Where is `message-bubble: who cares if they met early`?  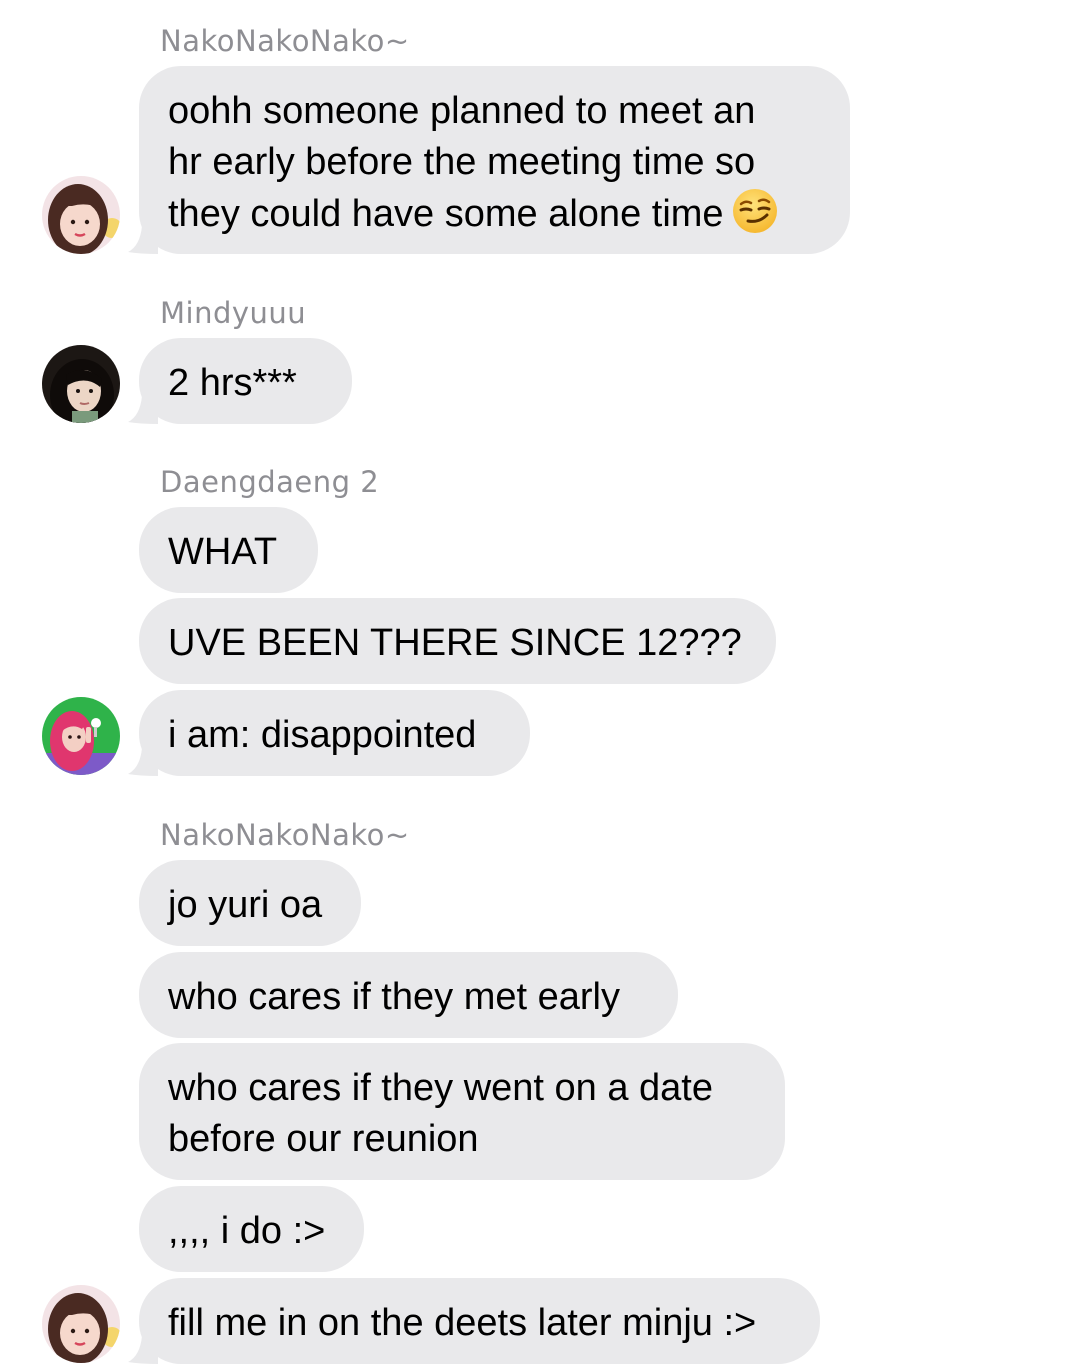 message-bubble: who cares if they met early is located at coordinates (408, 995).